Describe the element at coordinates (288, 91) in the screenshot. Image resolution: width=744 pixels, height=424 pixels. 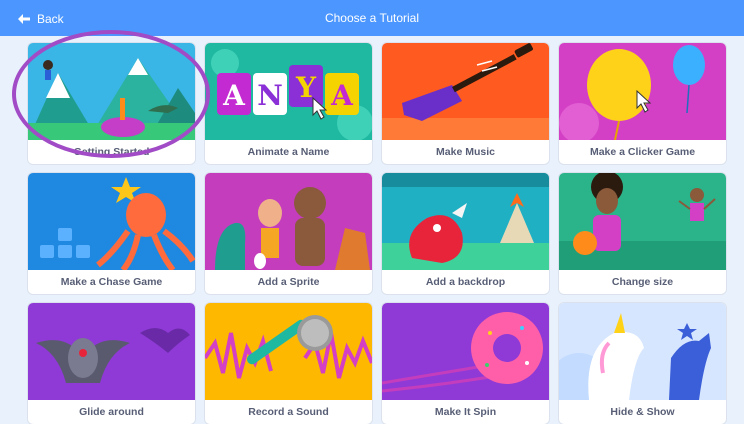
I see `animate-a-name-thumbnail: A N Y A` at that location.